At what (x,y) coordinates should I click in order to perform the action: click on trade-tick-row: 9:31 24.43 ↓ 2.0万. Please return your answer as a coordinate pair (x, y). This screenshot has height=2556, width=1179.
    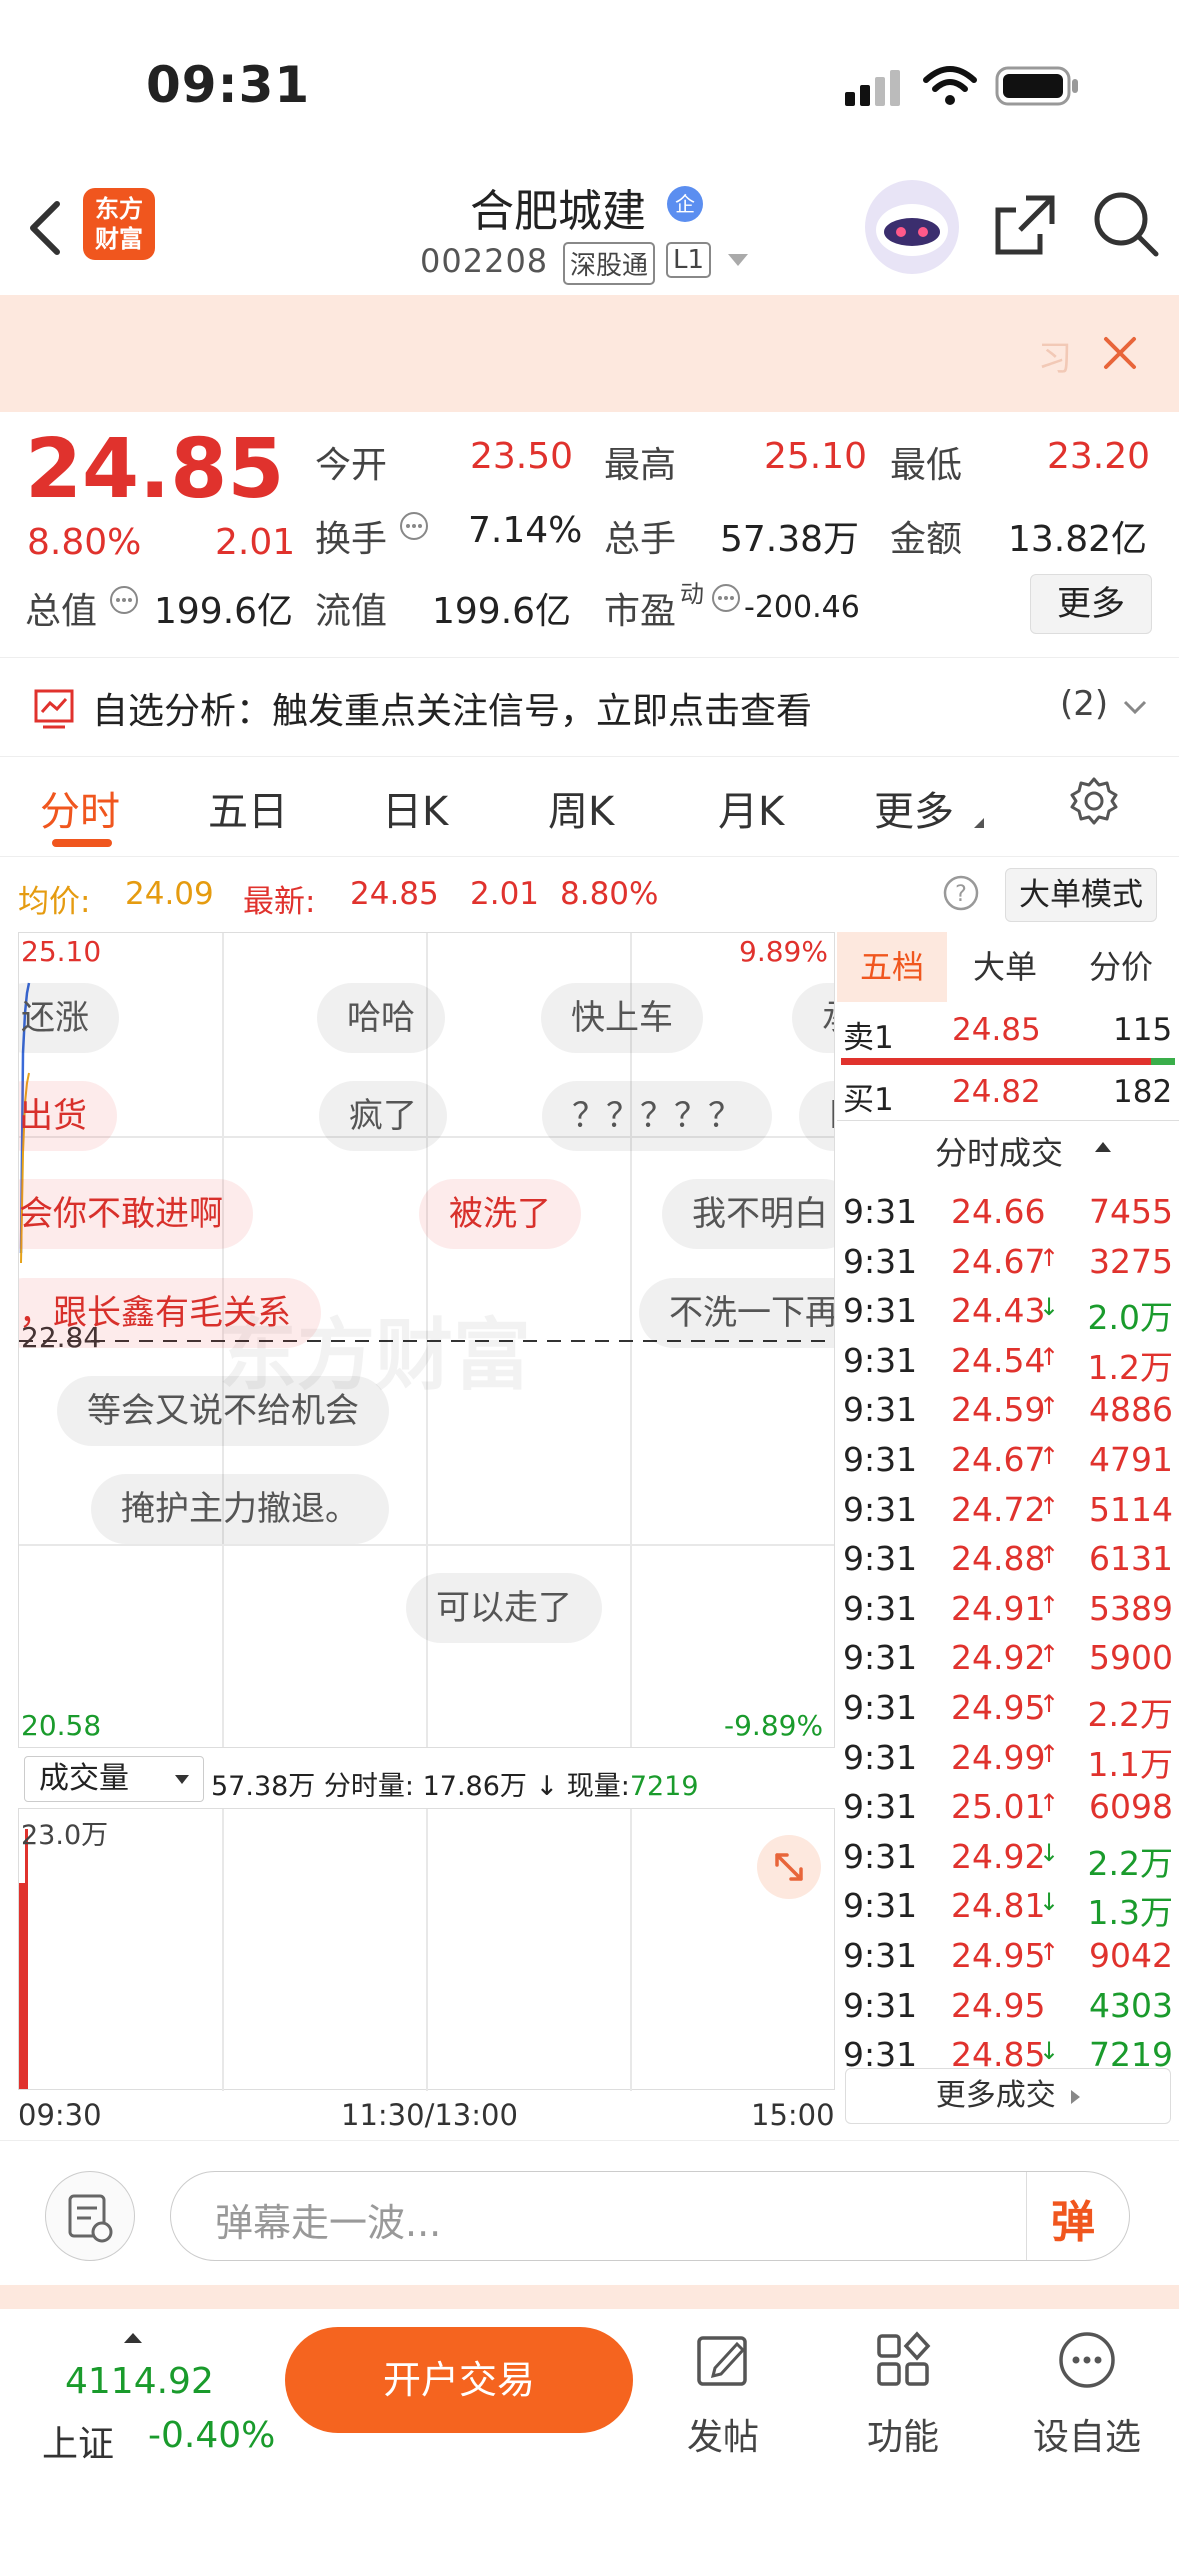
    Looking at the image, I should click on (1008, 1311).